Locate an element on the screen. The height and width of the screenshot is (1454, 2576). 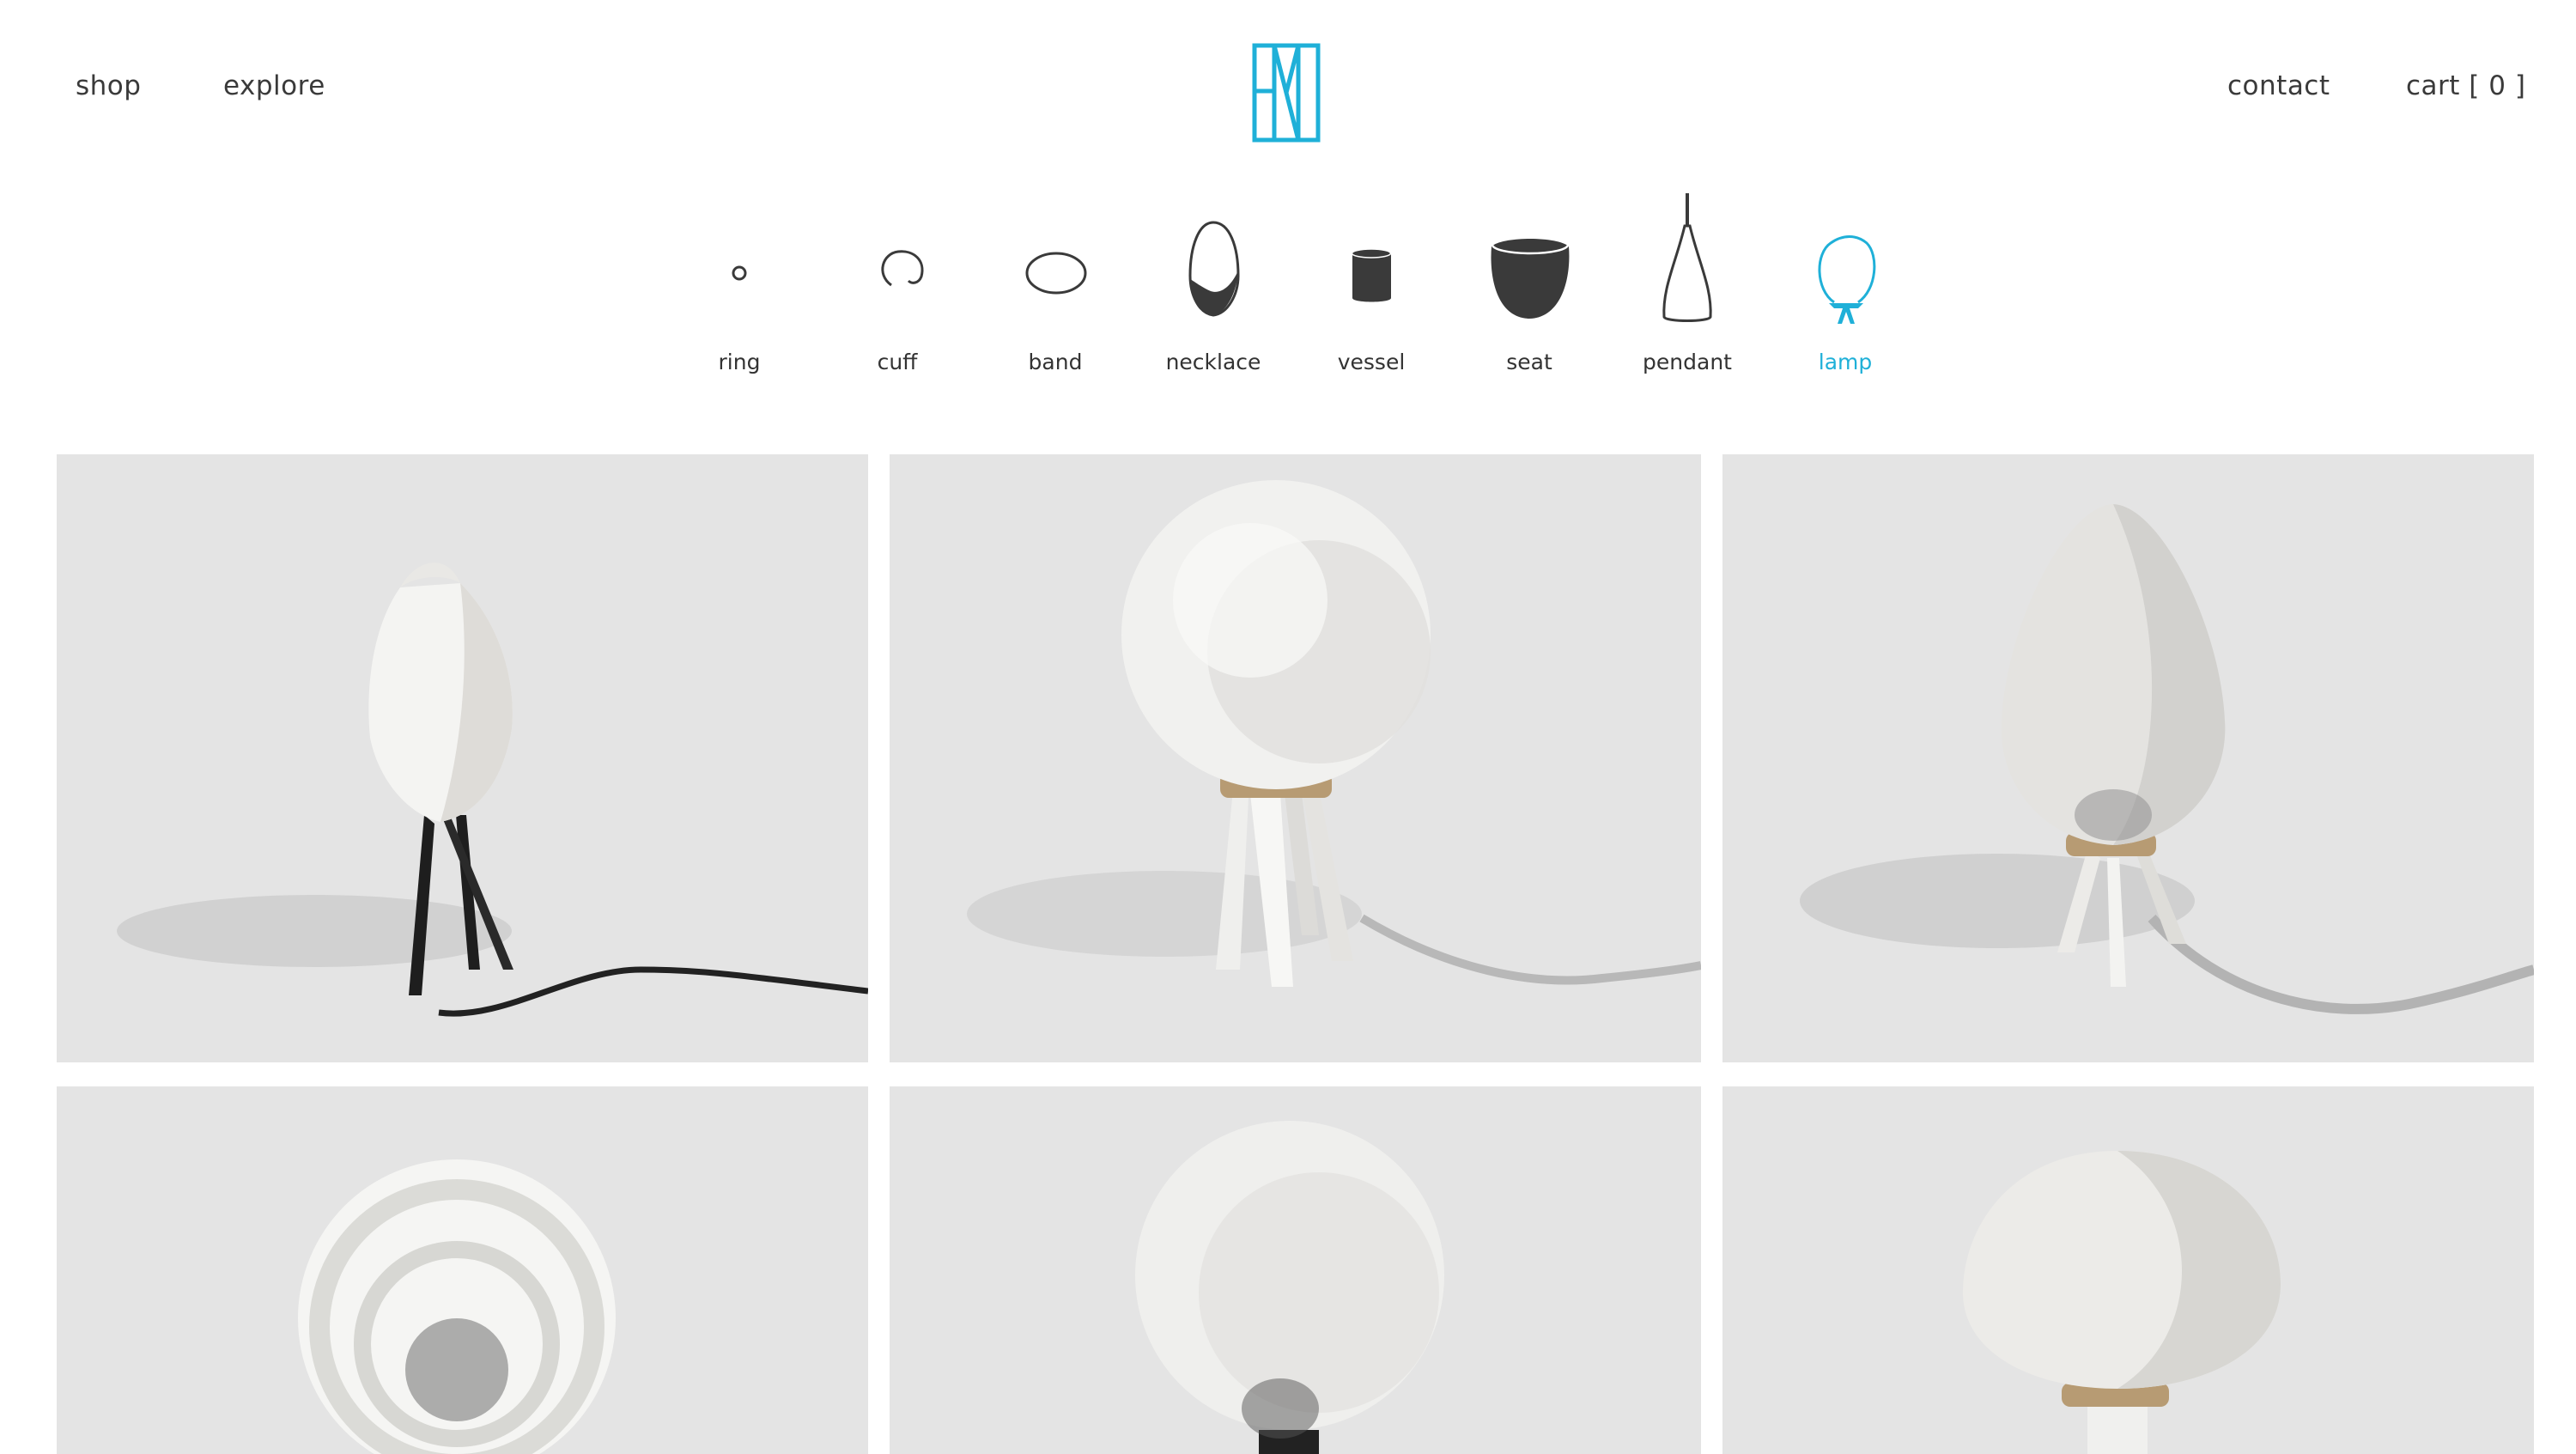
product-image-textured-sphere-lamp is located at coordinates (1290, 1287).